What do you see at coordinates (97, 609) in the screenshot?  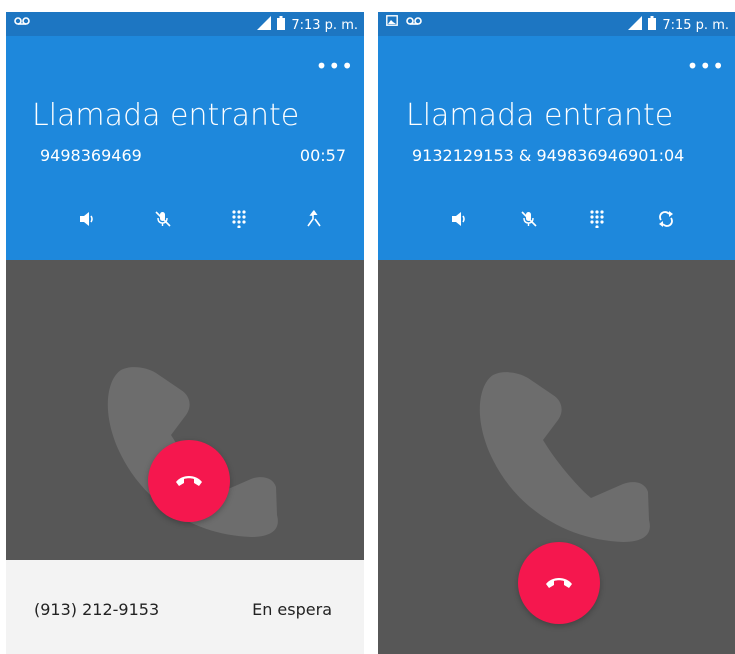 I see `held-call-number: (913) 212-9153` at bounding box center [97, 609].